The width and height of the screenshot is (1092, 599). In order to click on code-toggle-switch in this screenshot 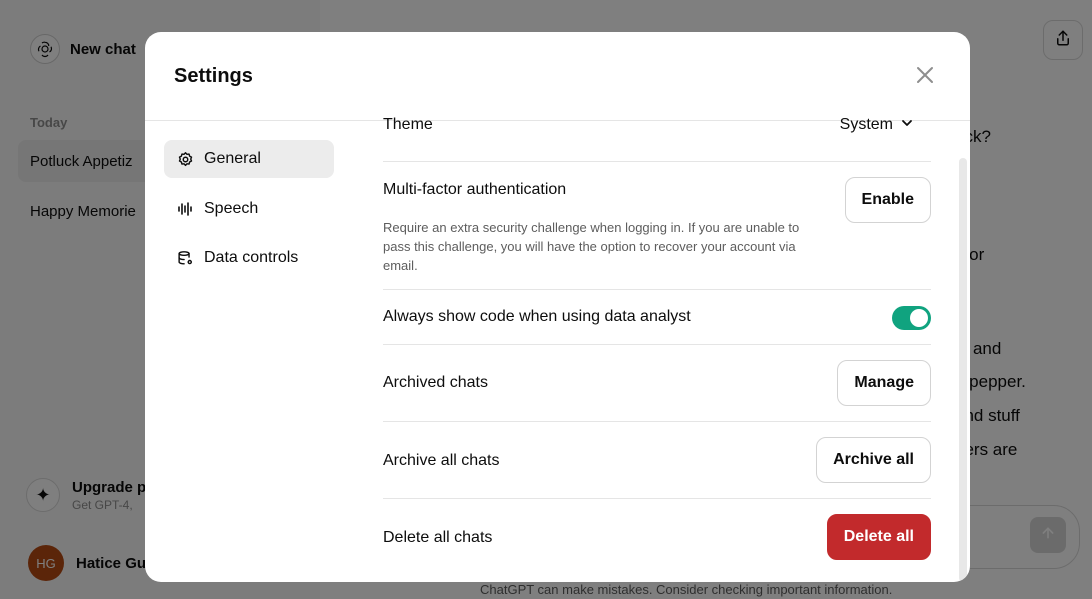, I will do `click(911, 318)`.